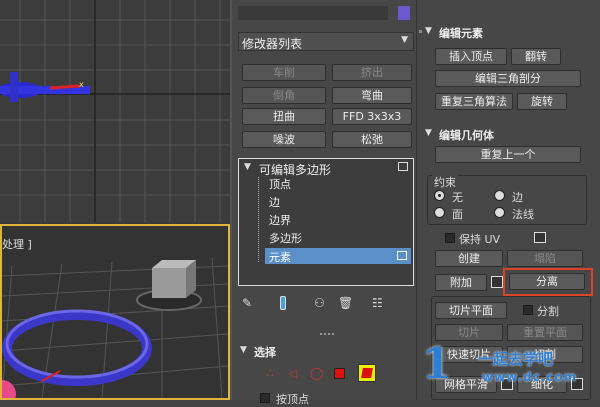 The height and width of the screenshot is (407, 600). I want to click on flip-button: 翻转, so click(536, 56).